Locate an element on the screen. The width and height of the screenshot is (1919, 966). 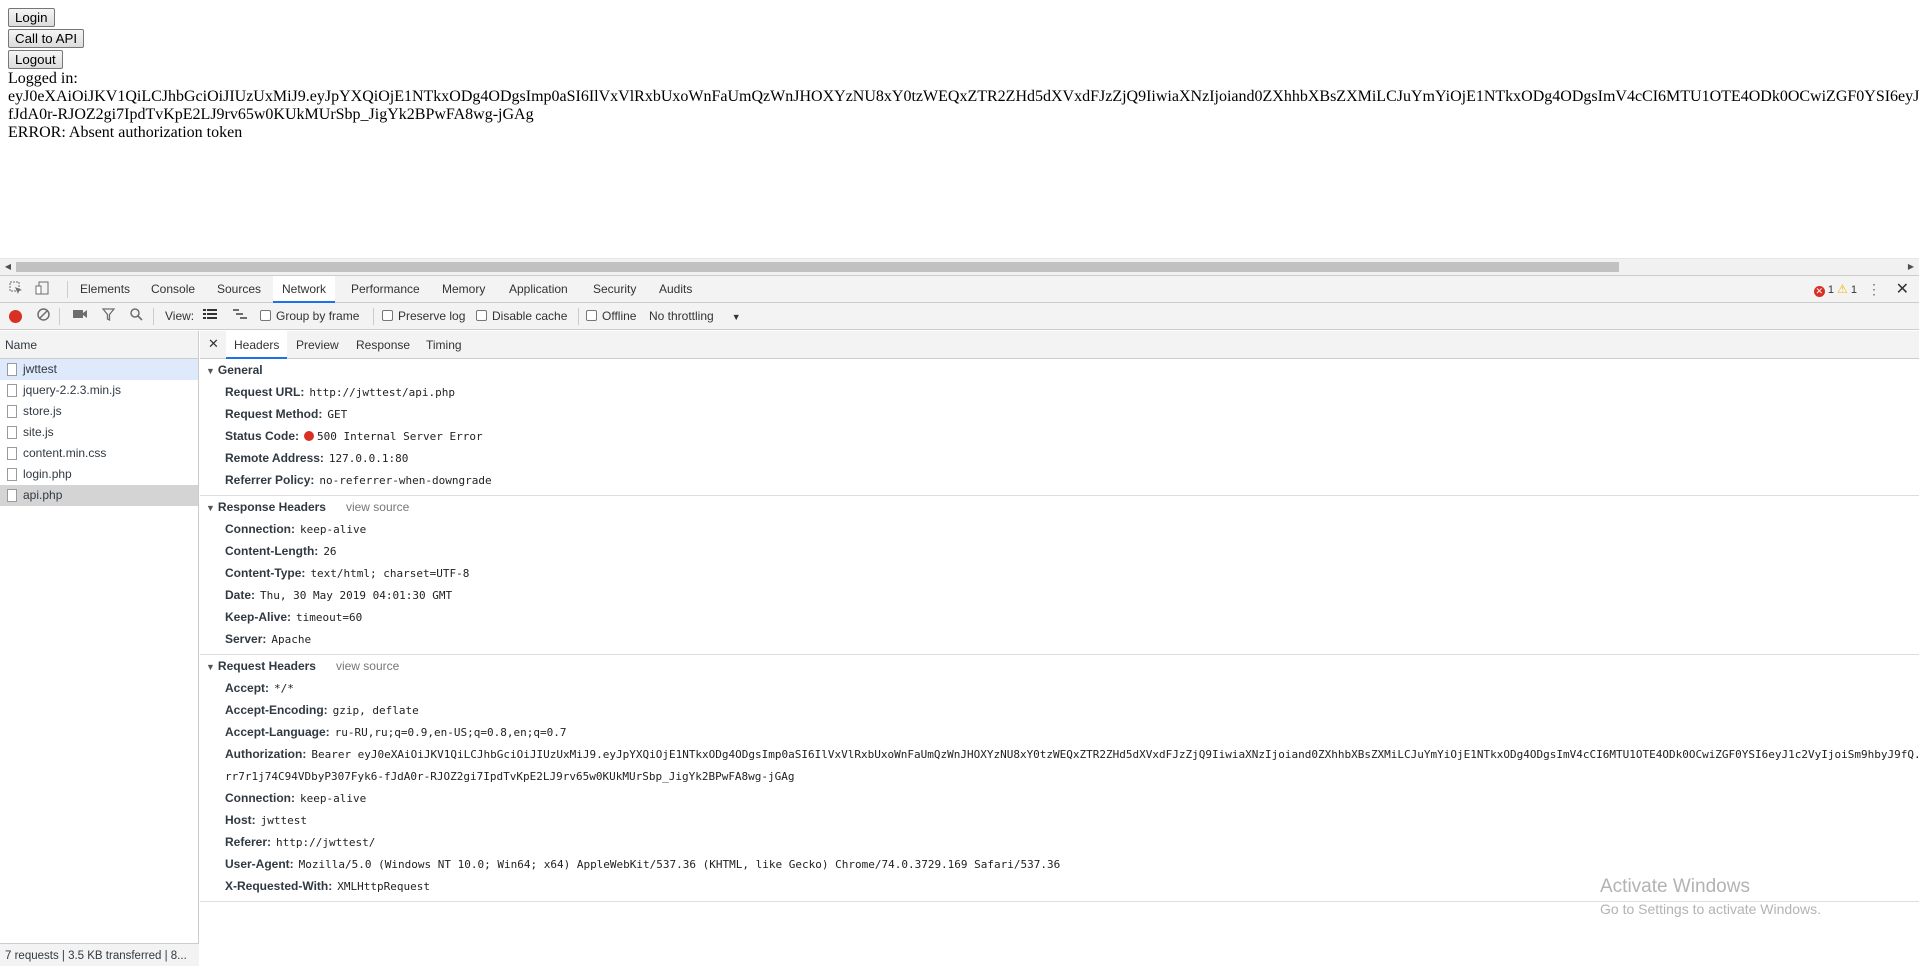
error-icon: ✕ is located at coordinates (1819, 291).